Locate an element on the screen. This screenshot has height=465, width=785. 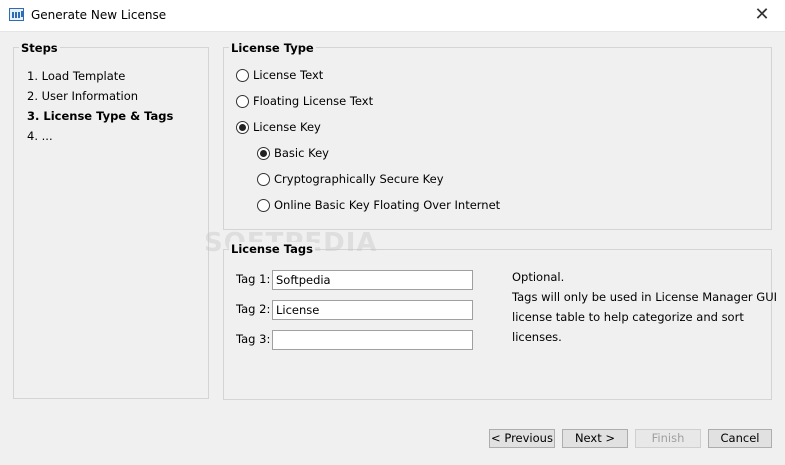
help-text-line1: Optional. is located at coordinates (538, 277).